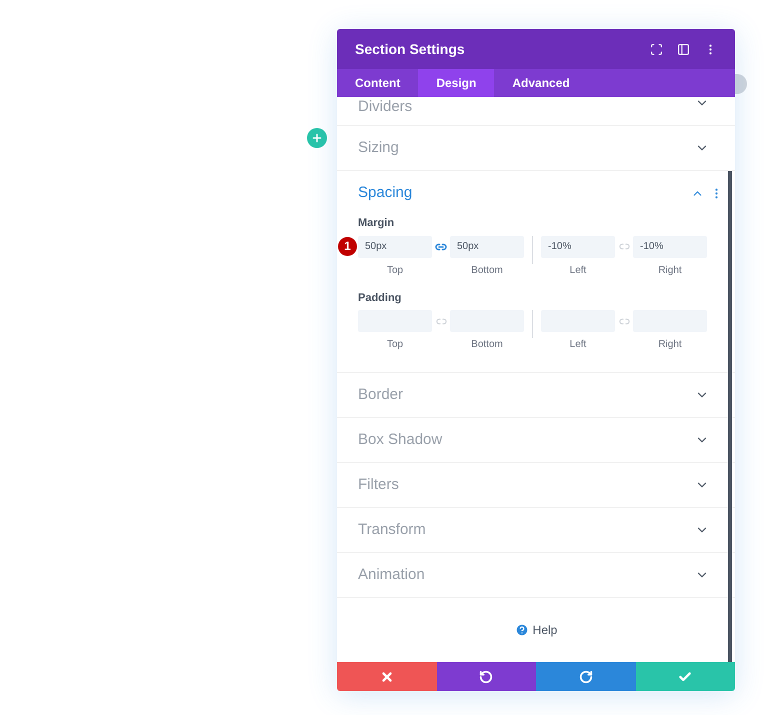  I want to click on section-title: Animation, so click(526, 575).